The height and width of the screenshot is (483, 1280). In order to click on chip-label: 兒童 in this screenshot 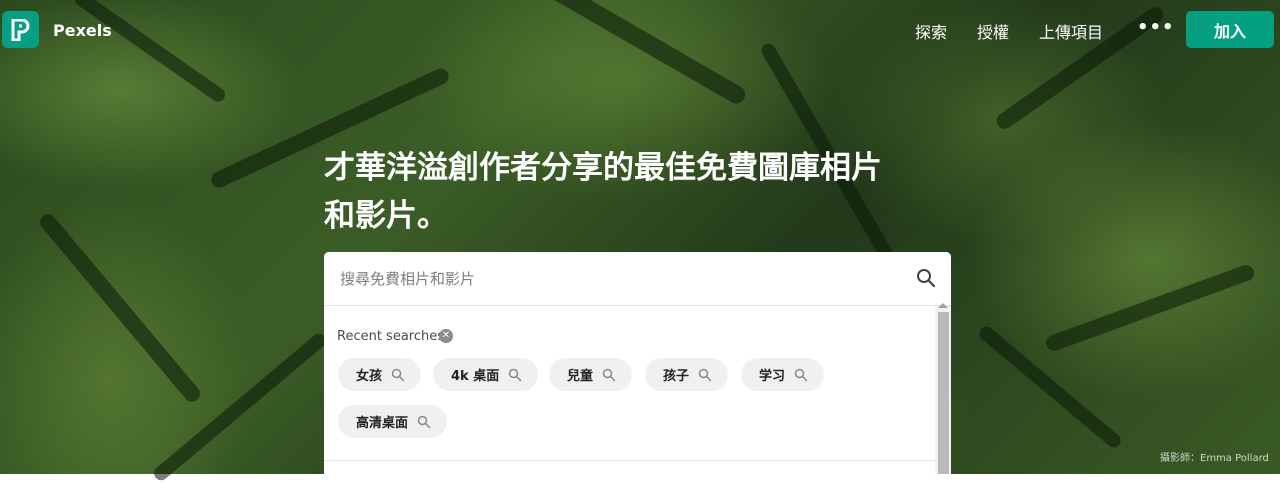, I will do `click(580, 376)`.